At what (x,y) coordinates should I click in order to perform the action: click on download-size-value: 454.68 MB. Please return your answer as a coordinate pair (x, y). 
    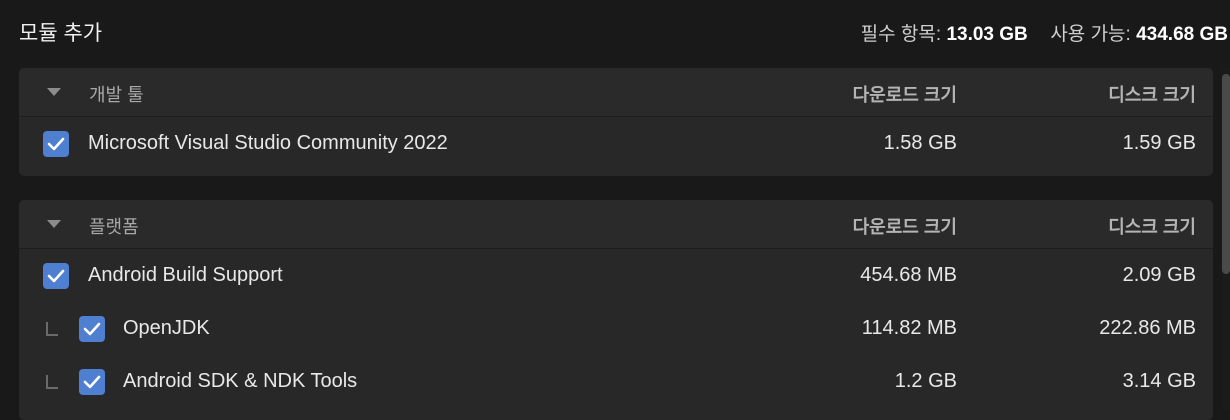
    Looking at the image, I should click on (908, 275).